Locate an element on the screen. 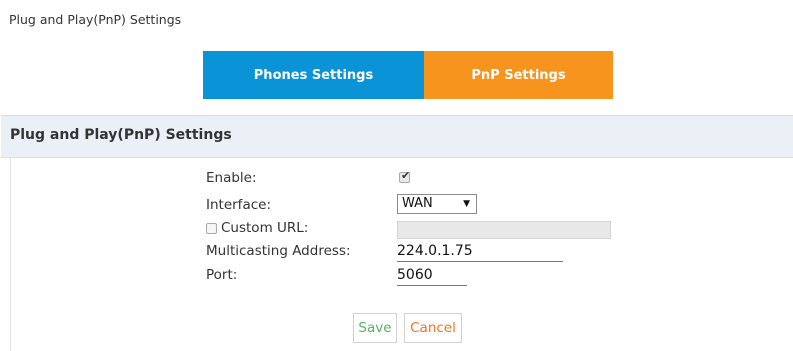 This screenshot has width=793, height=351. enable-checkbox: ✔ is located at coordinates (405, 176).